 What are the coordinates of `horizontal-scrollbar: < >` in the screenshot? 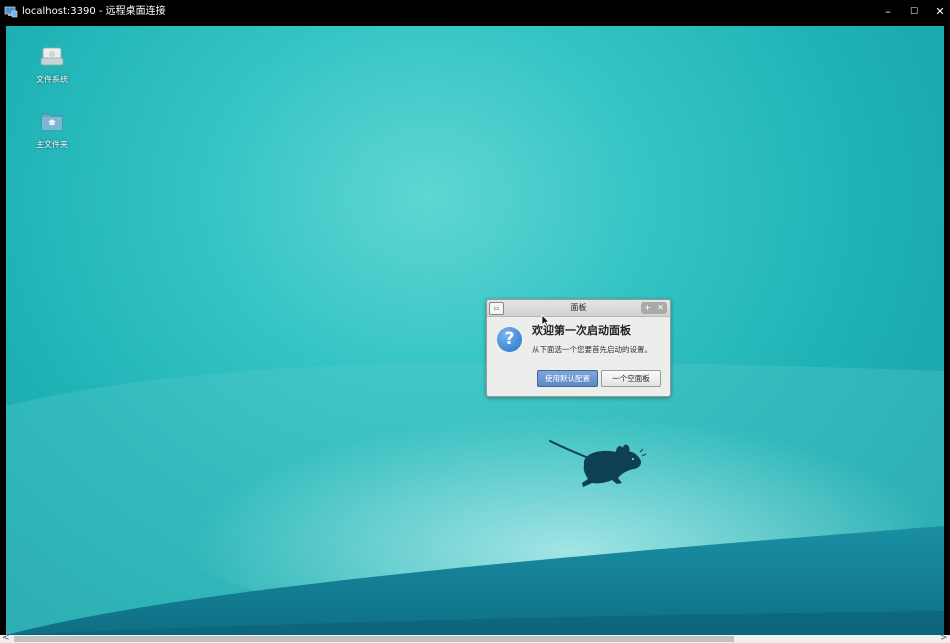 It's located at (475, 638).